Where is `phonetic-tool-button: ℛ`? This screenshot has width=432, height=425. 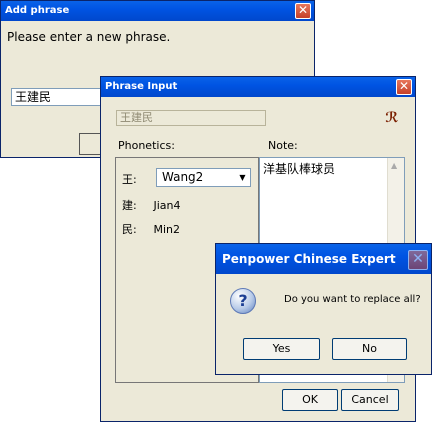 phonetic-tool-button: ℛ is located at coordinates (392, 118).